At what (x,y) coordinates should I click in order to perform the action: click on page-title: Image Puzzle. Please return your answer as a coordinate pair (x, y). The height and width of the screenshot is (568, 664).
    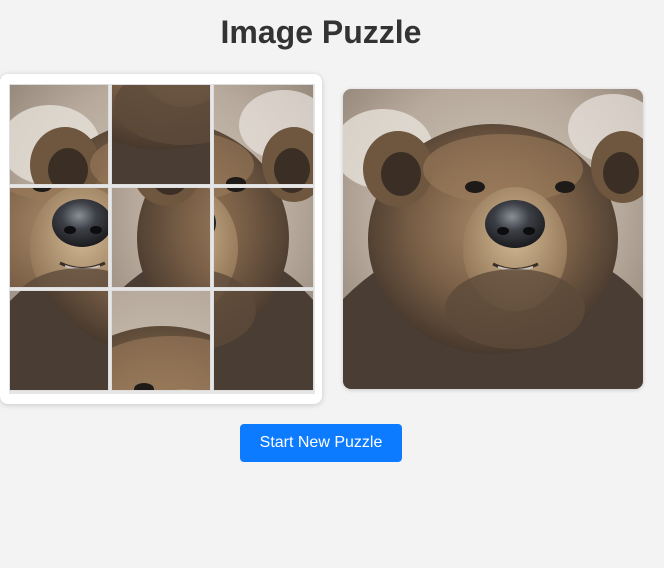
    Looking at the image, I should click on (321, 32).